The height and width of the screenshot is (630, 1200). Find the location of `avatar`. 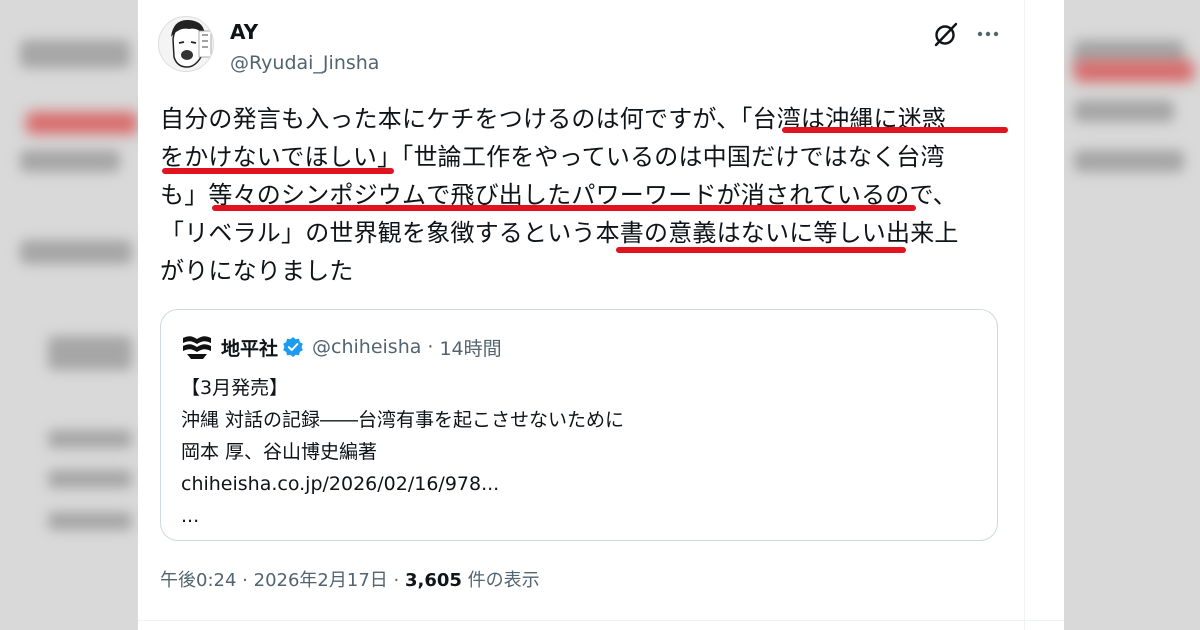

avatar is located at coordinates (186, 44).